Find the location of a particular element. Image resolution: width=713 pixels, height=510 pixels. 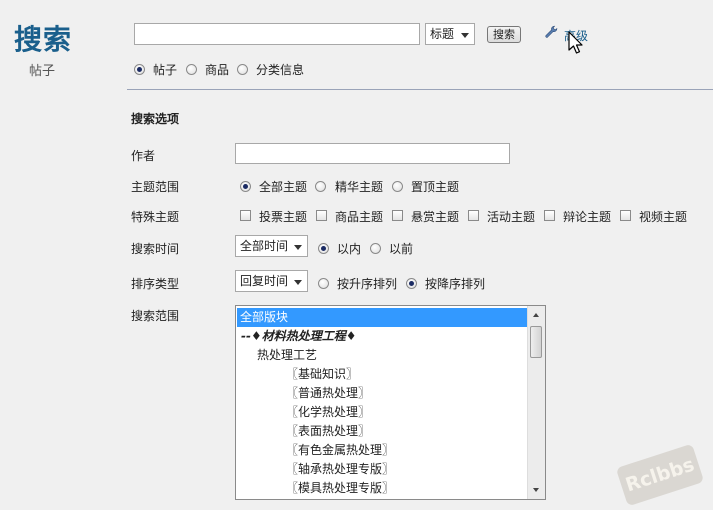

special-topic-label: 特殊主题 is located at coordinates (155, 217).